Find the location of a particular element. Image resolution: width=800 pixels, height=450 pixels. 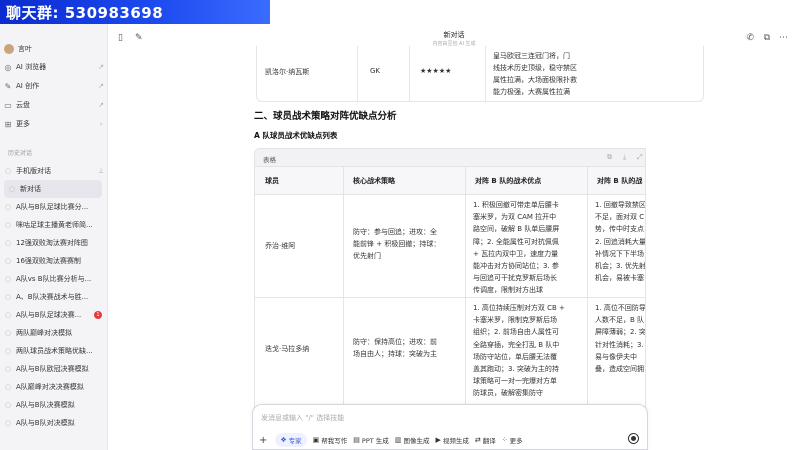

voice-button is located at coordinates (633, 438).